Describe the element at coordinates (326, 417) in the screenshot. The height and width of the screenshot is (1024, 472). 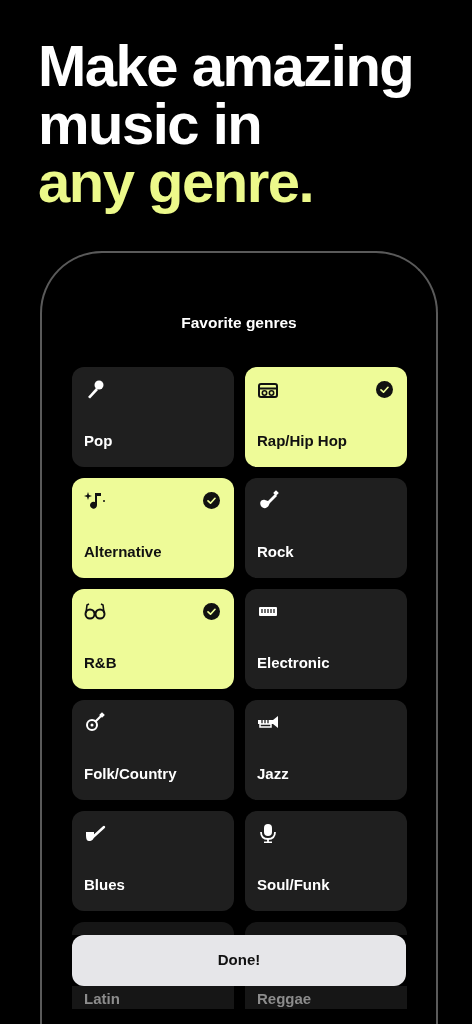
I see `genre-tile: Rap/Hip Hop` at that location.